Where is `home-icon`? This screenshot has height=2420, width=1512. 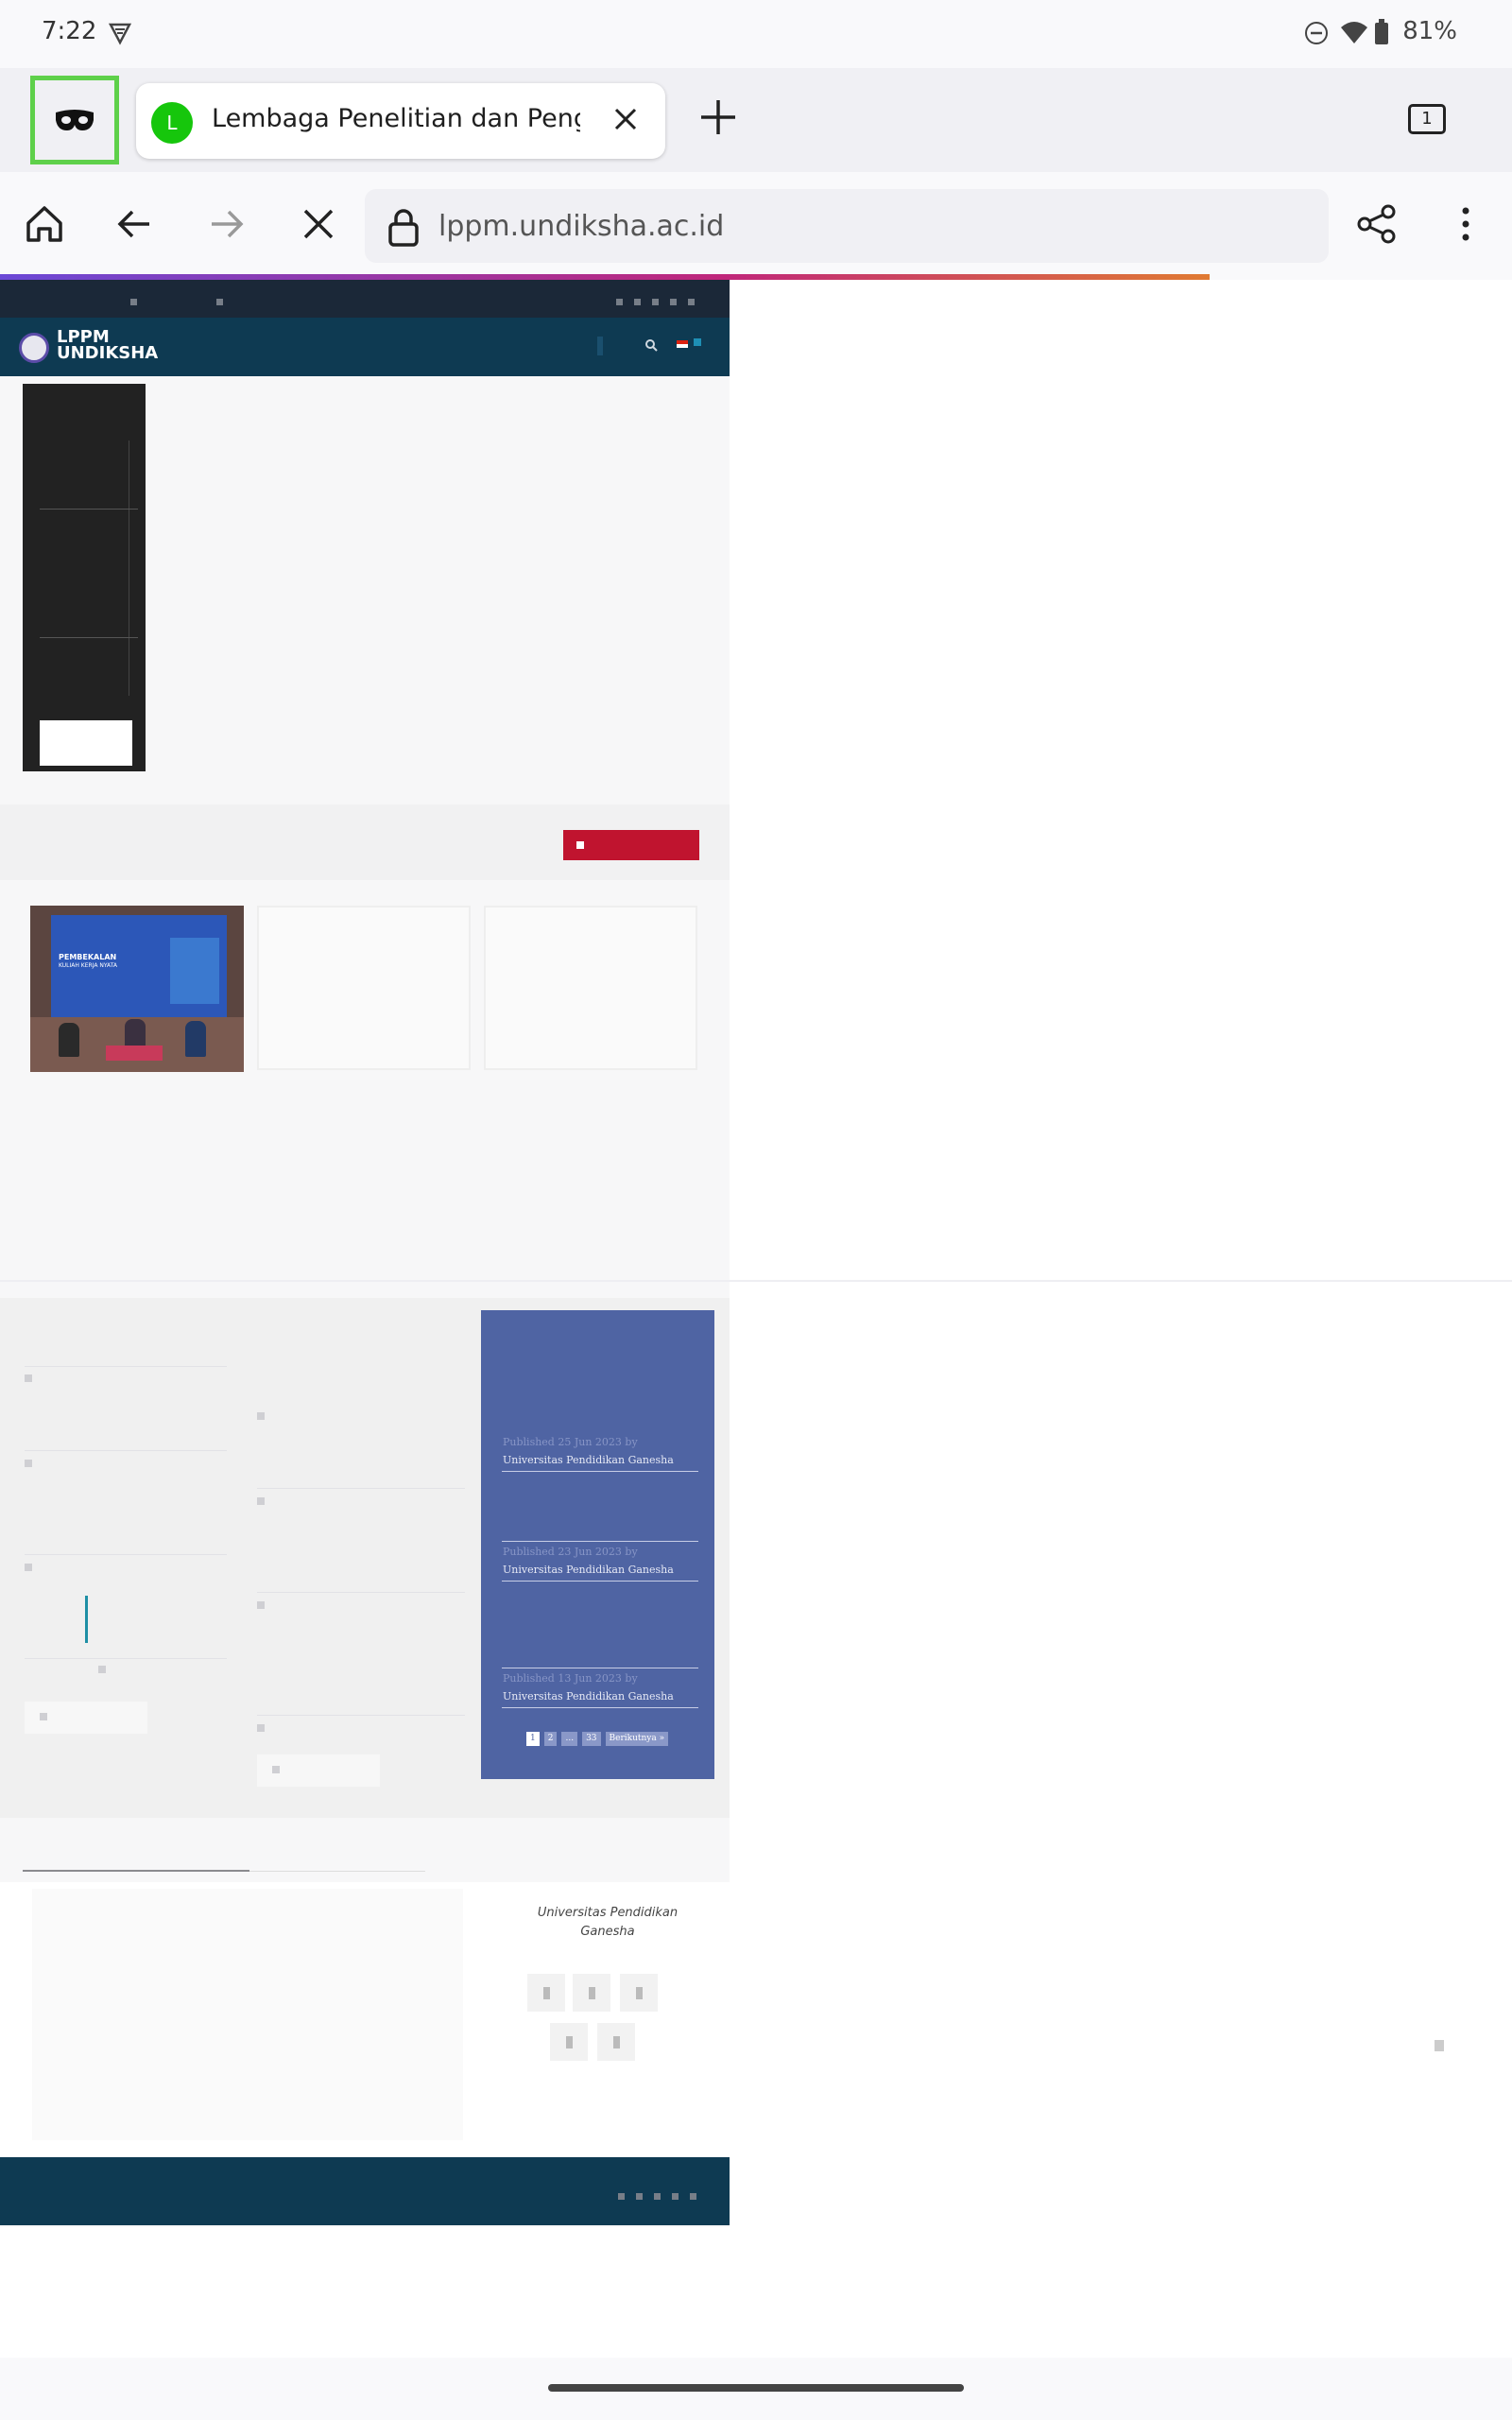
home-icon is located at coordinates (44, 224).